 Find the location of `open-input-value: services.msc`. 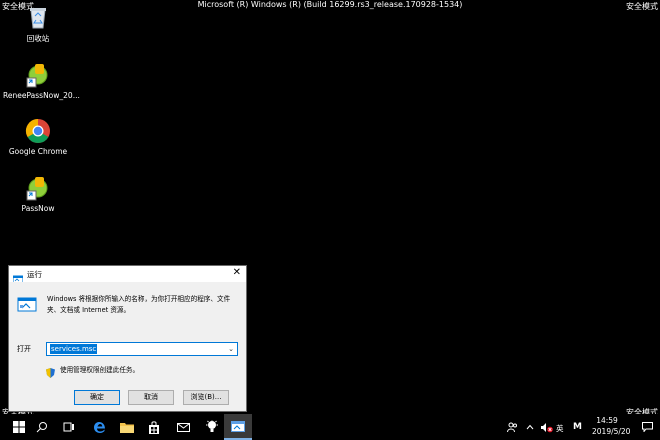

open-input-value: services.msc is located at coordinates (74, 349).